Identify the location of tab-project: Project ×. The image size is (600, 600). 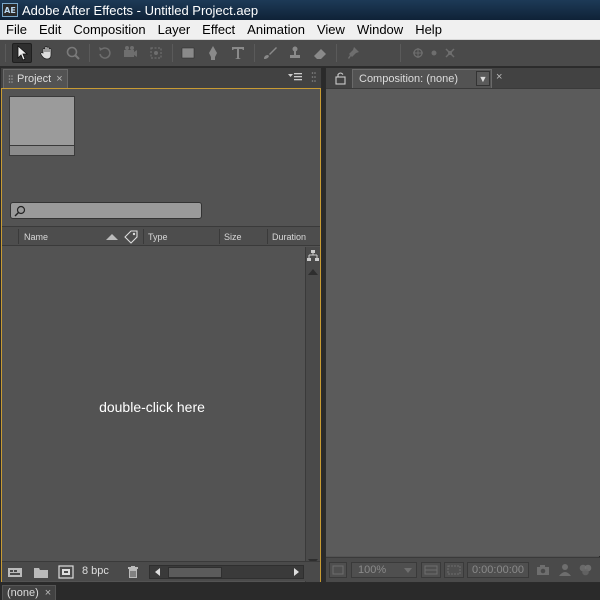
(35, 78).